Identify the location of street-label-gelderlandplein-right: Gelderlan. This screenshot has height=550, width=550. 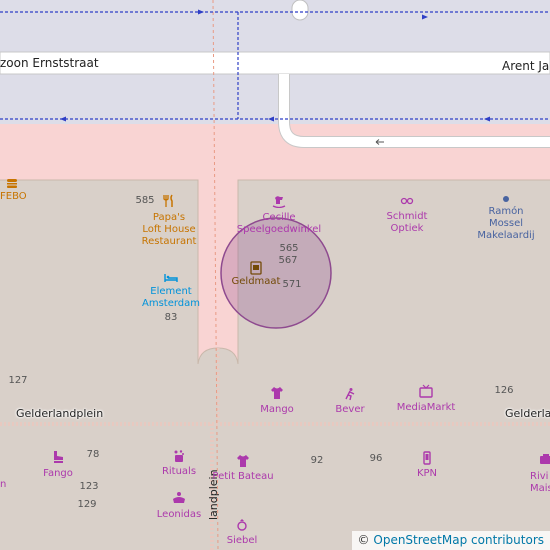
(527, 413).